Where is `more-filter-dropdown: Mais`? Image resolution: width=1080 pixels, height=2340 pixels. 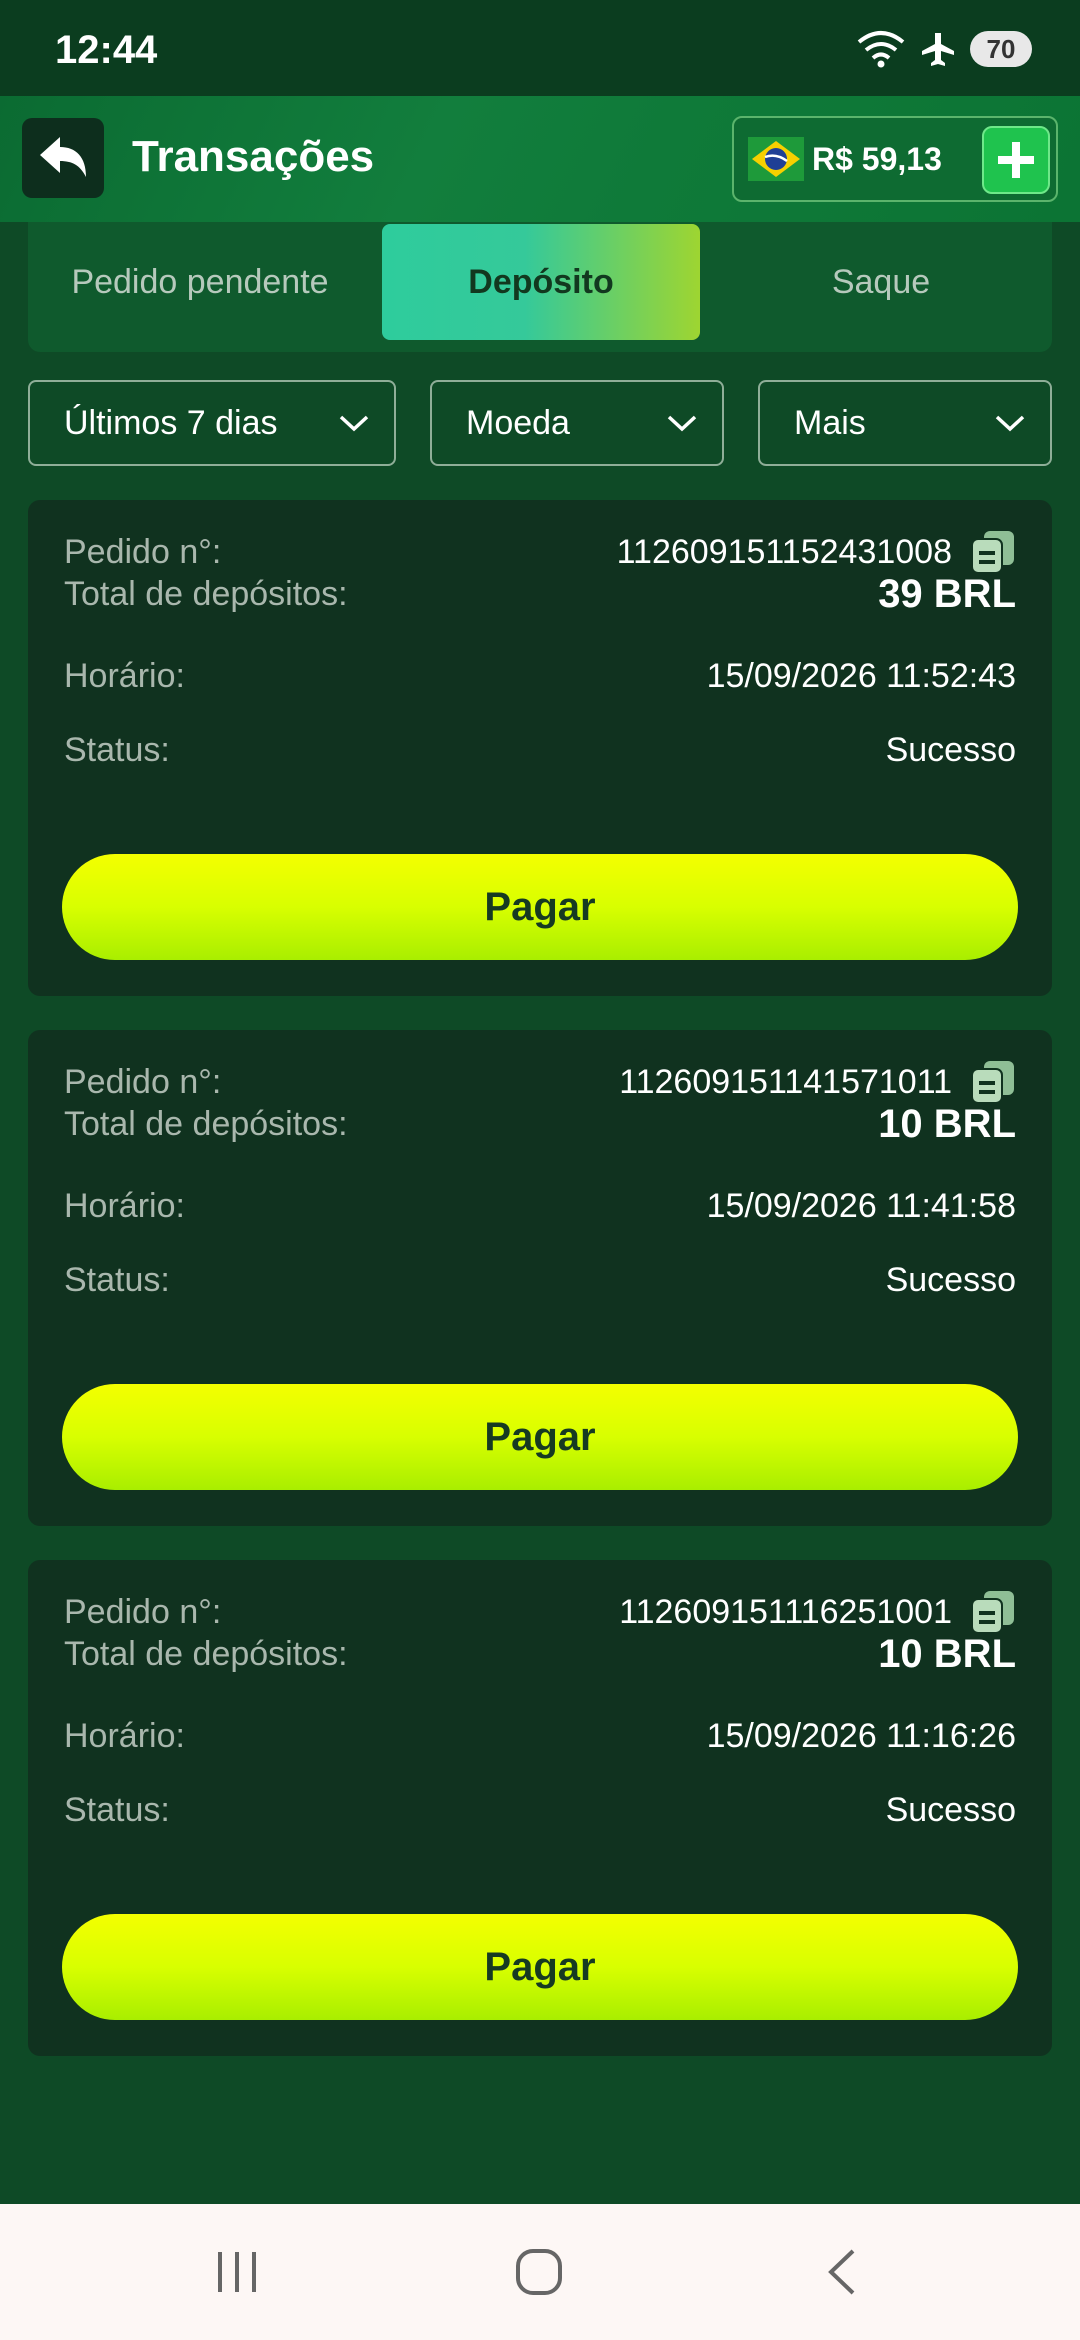
more-filter-dropdown: Mais is located at coordinates (905, 423).